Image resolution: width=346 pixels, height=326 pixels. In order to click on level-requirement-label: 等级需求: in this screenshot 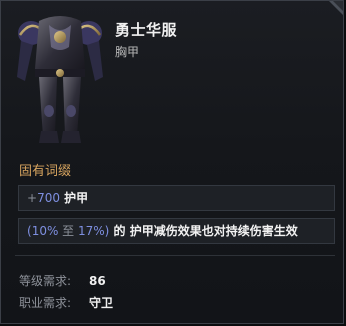, I will do `click(45, 281)`.